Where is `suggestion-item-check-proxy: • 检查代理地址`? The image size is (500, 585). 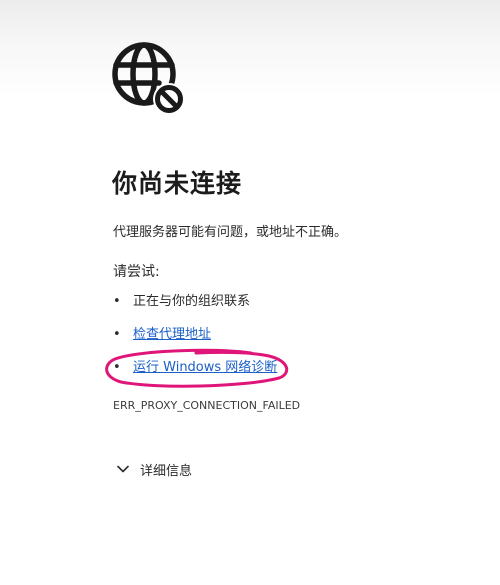
suggestion-item-check-proxy: • 检查代理地址 is located at coordinates (195, 341).